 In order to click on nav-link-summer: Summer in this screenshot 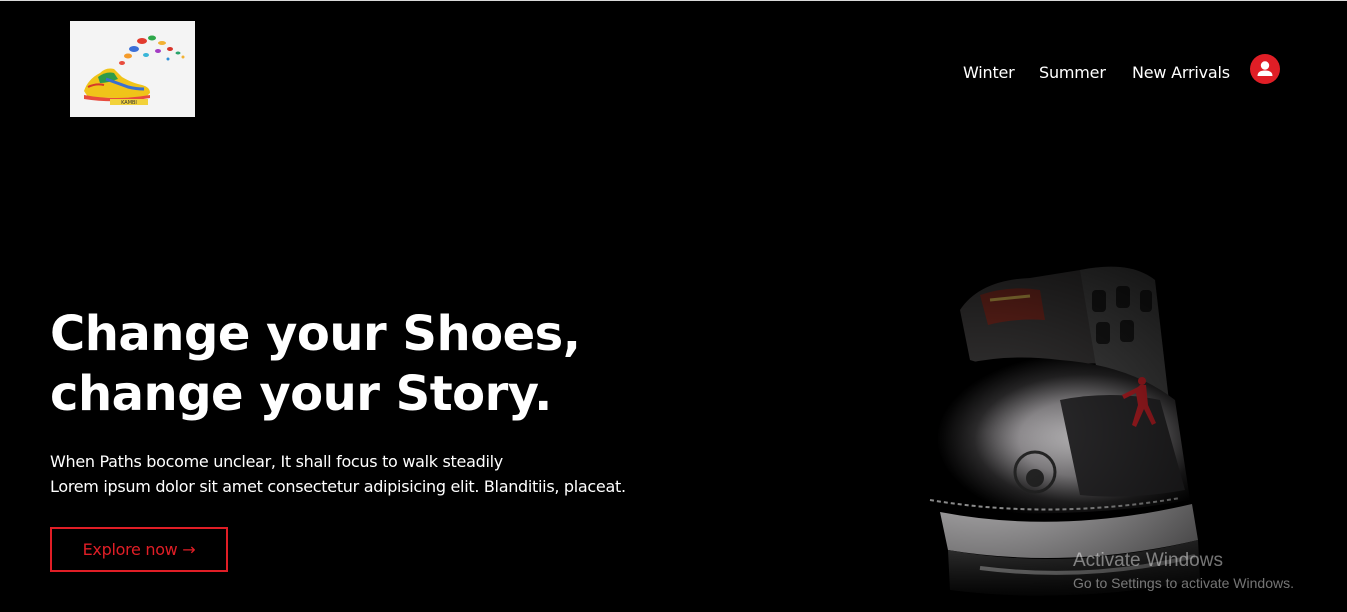, I will do `click(1072, 72)`.